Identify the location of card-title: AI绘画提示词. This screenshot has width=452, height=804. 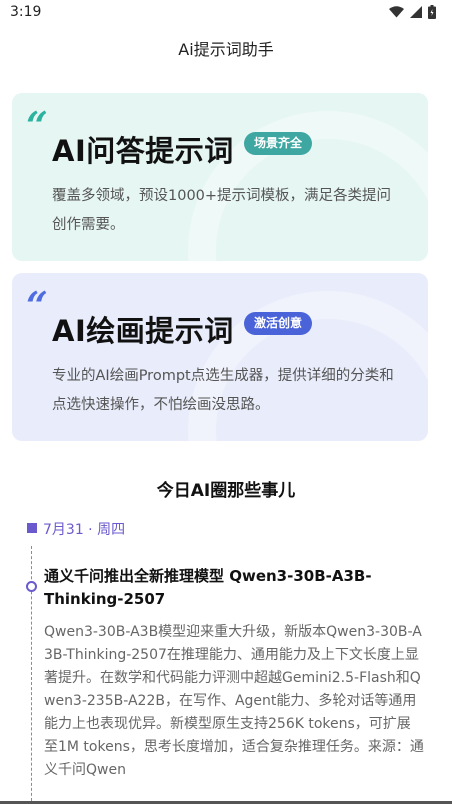
(143, 331).